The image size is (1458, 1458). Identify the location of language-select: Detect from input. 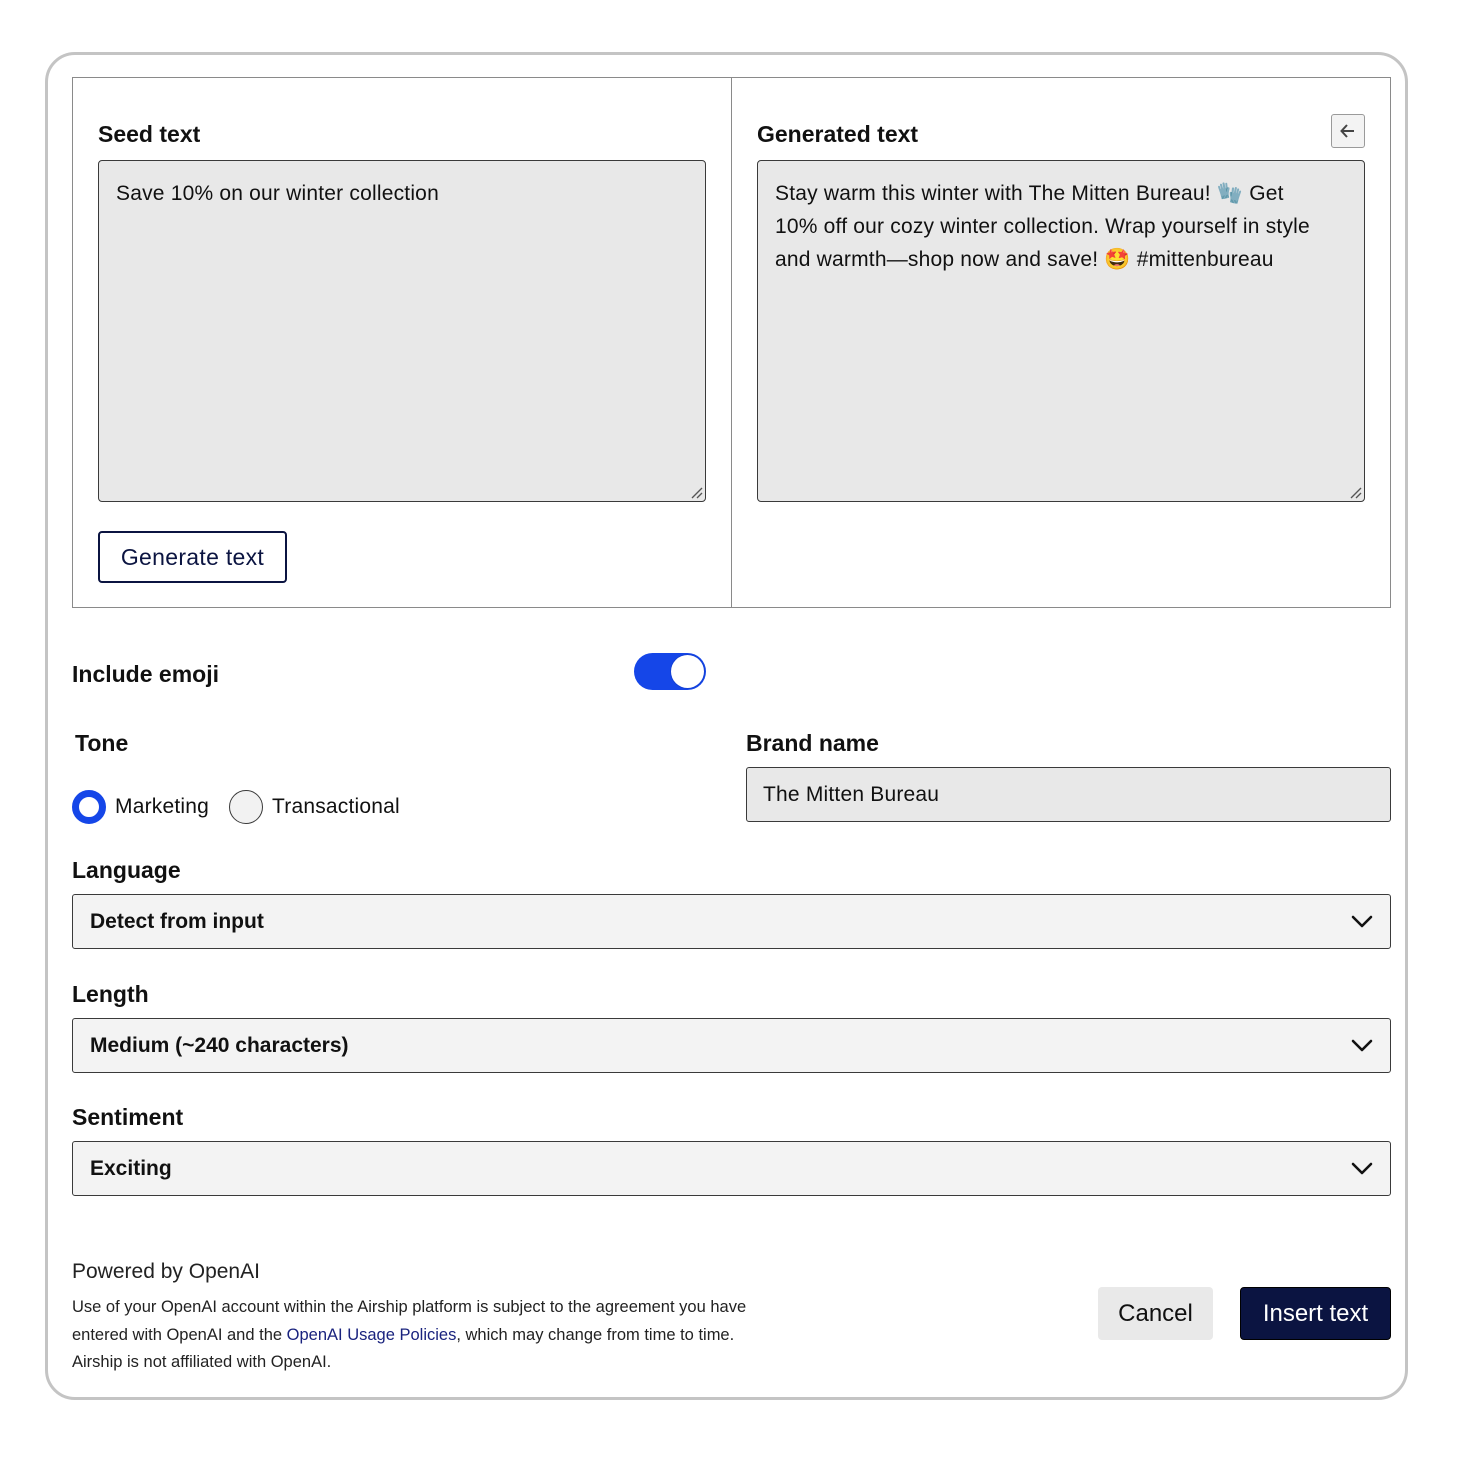
(731, 921).